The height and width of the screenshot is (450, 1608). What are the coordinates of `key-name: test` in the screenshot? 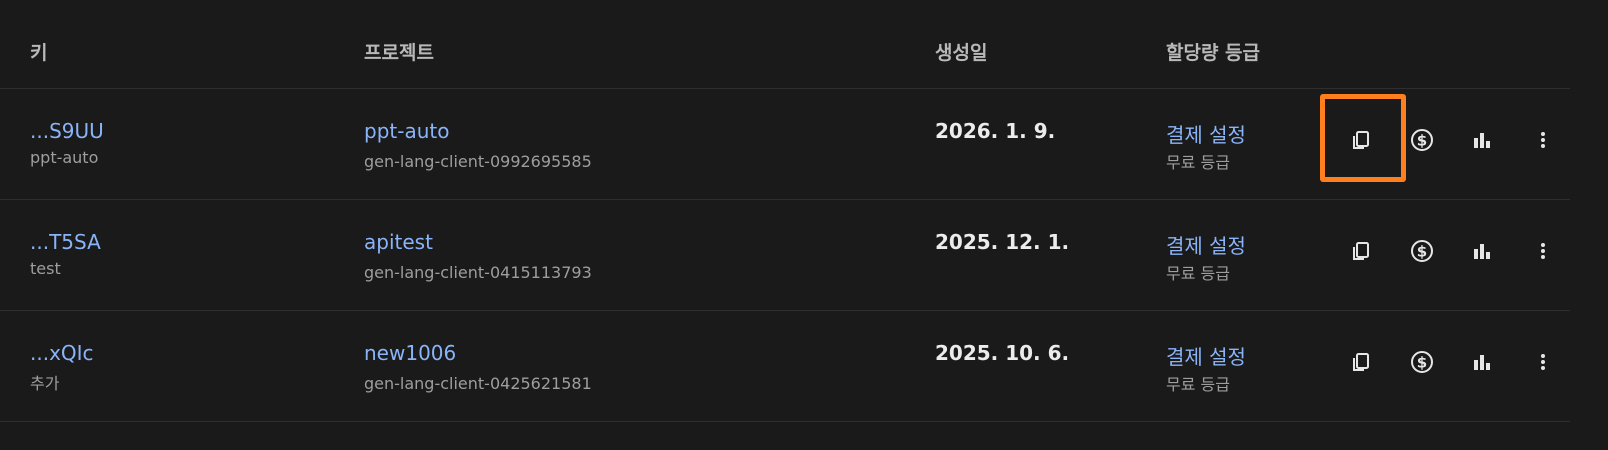 It's located at (45, 268).